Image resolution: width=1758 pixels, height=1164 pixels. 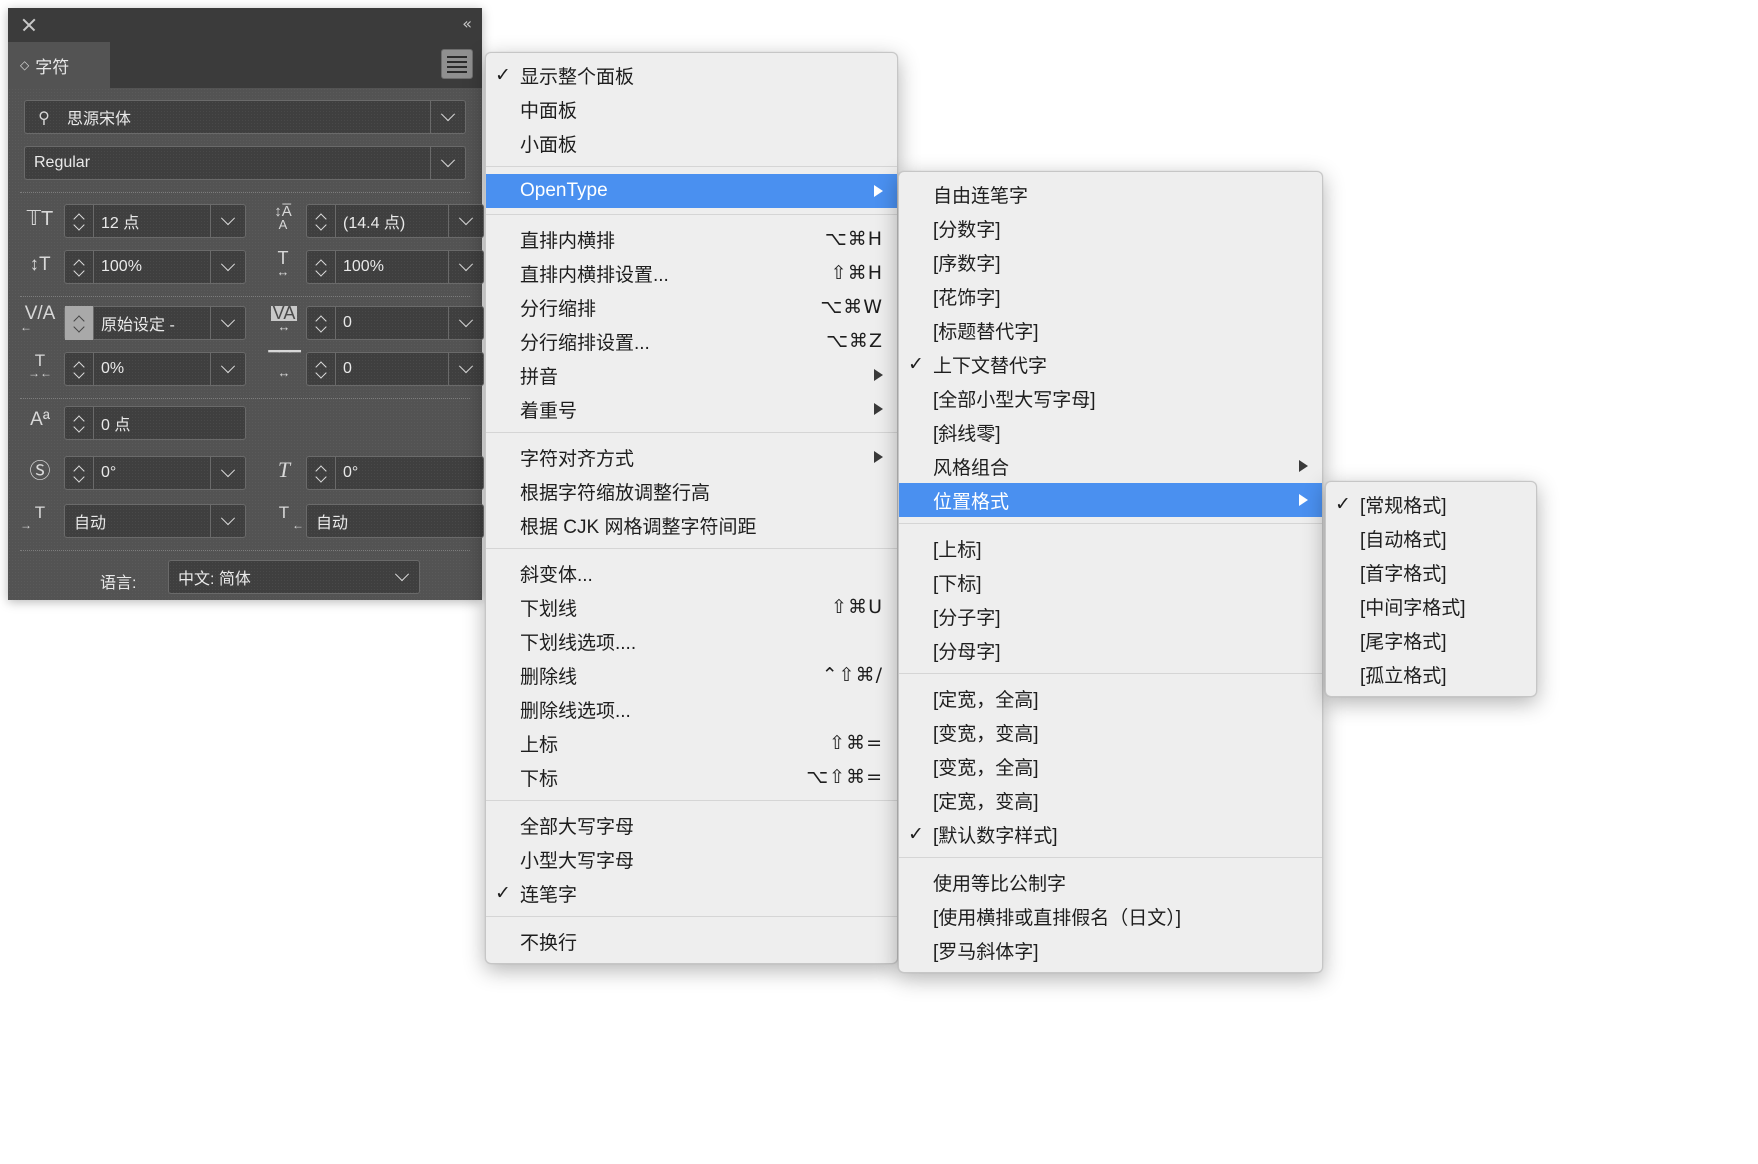 What do you see at coordinates (1110, 228) in the screenshot?
I see `opentype-menu-item: [分数字]` at bounding box center [1110, 228].